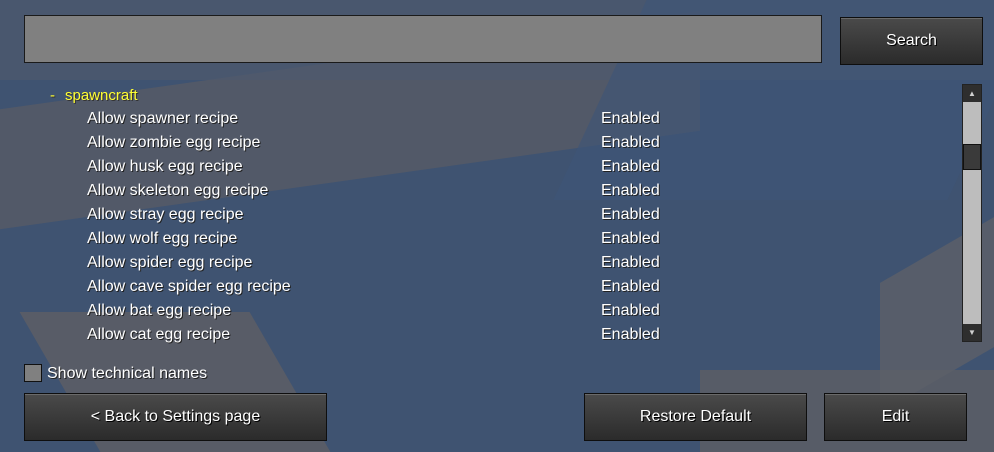 This screenshot has height=452, width=994. I want to click on list-item: Allow bat egg recipe Enabled, so click(474, 312).